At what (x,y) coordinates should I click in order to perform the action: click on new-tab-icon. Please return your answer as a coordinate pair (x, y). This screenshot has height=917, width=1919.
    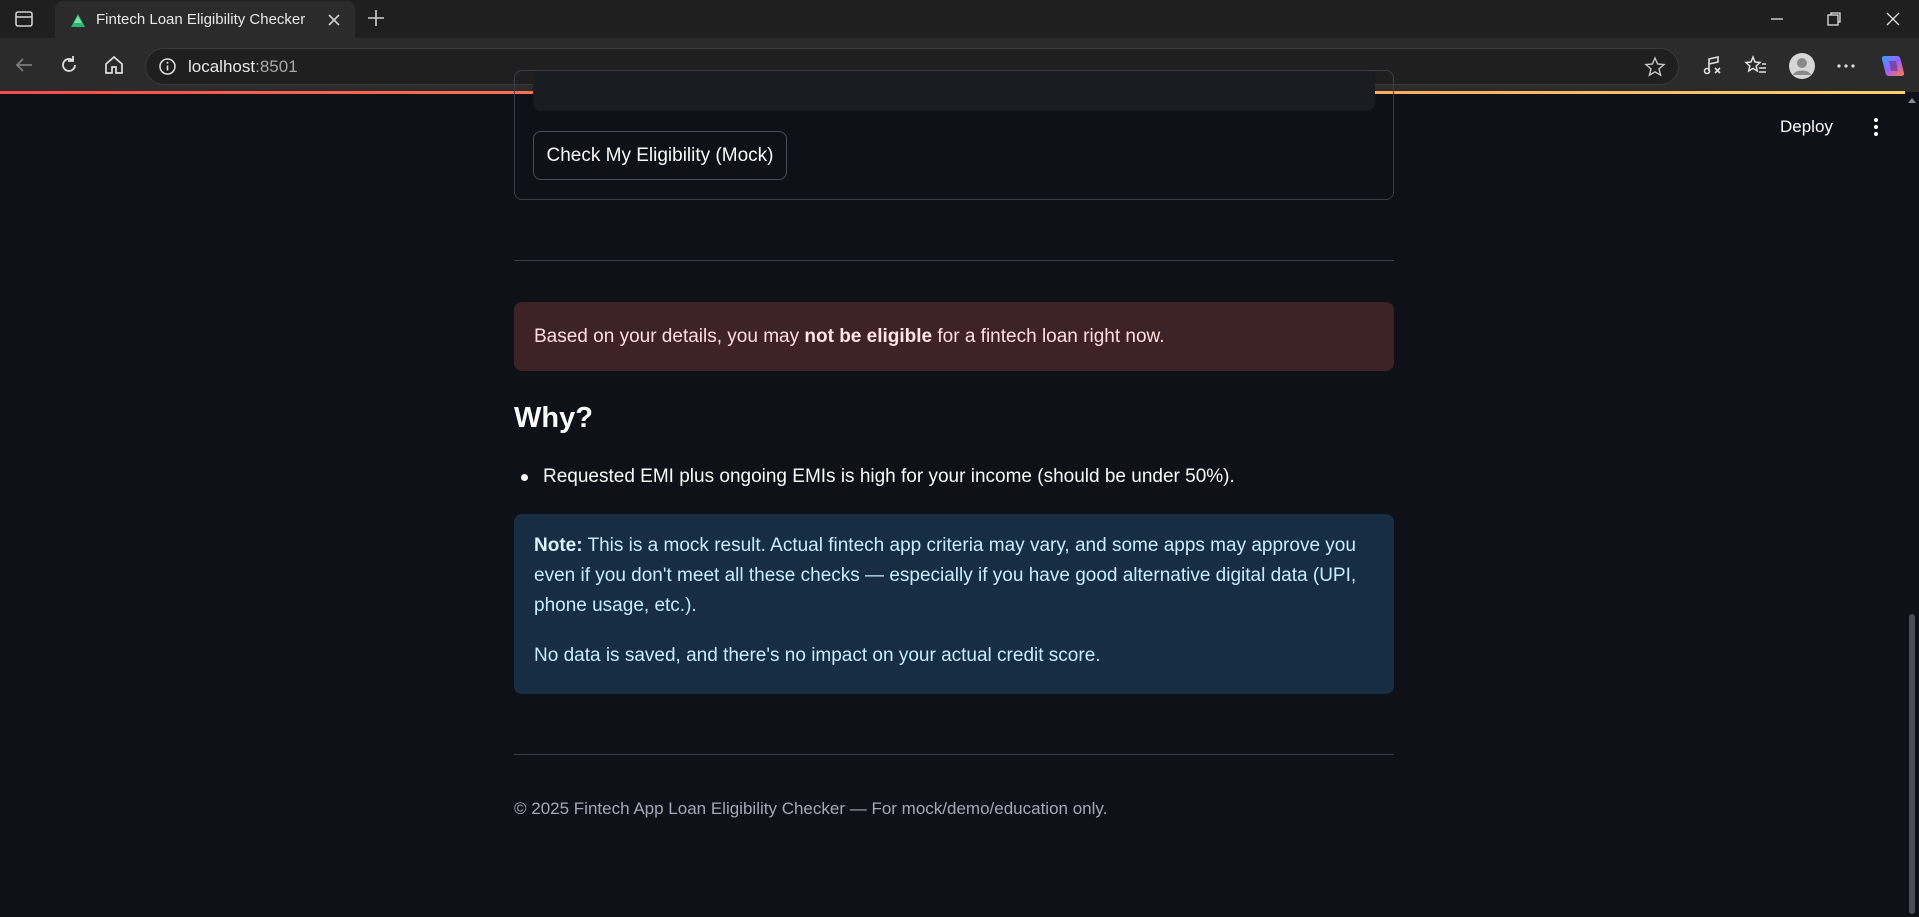
    Looking at the image, I should click on (376, 18).